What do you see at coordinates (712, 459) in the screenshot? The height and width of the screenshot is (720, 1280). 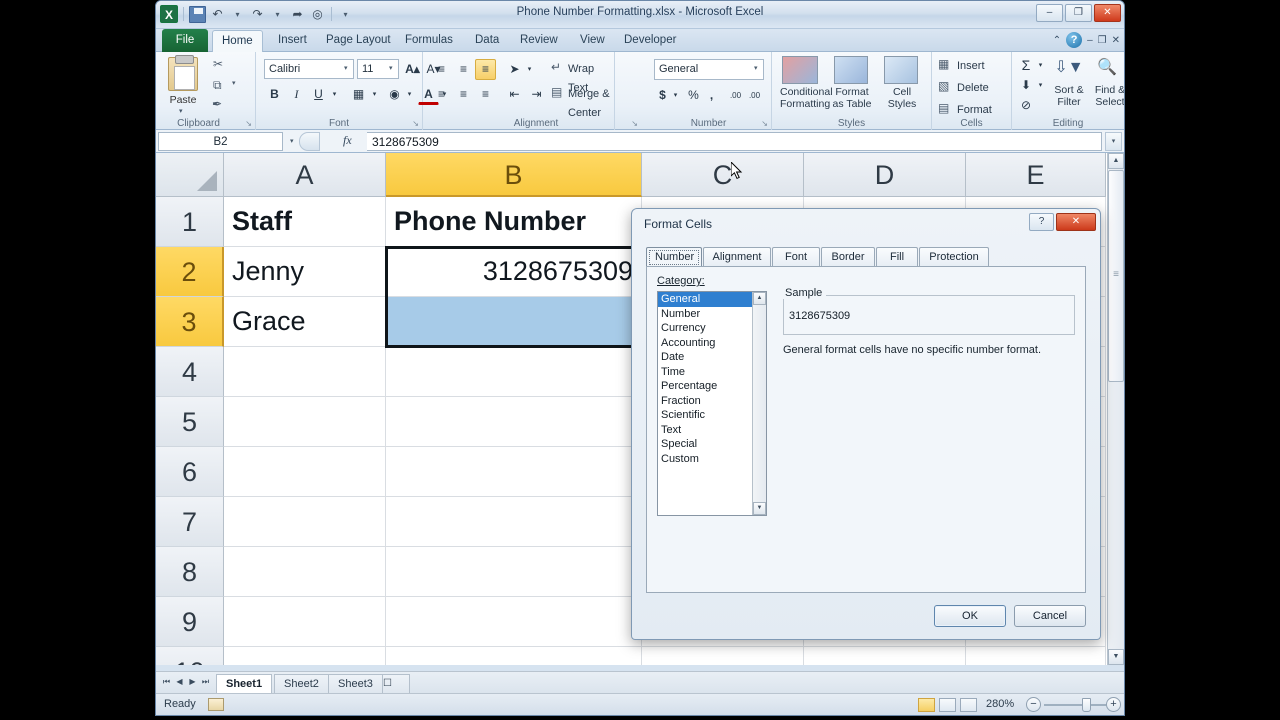 I see `category-item-custom: Custom` at bounding box center [712, 459].